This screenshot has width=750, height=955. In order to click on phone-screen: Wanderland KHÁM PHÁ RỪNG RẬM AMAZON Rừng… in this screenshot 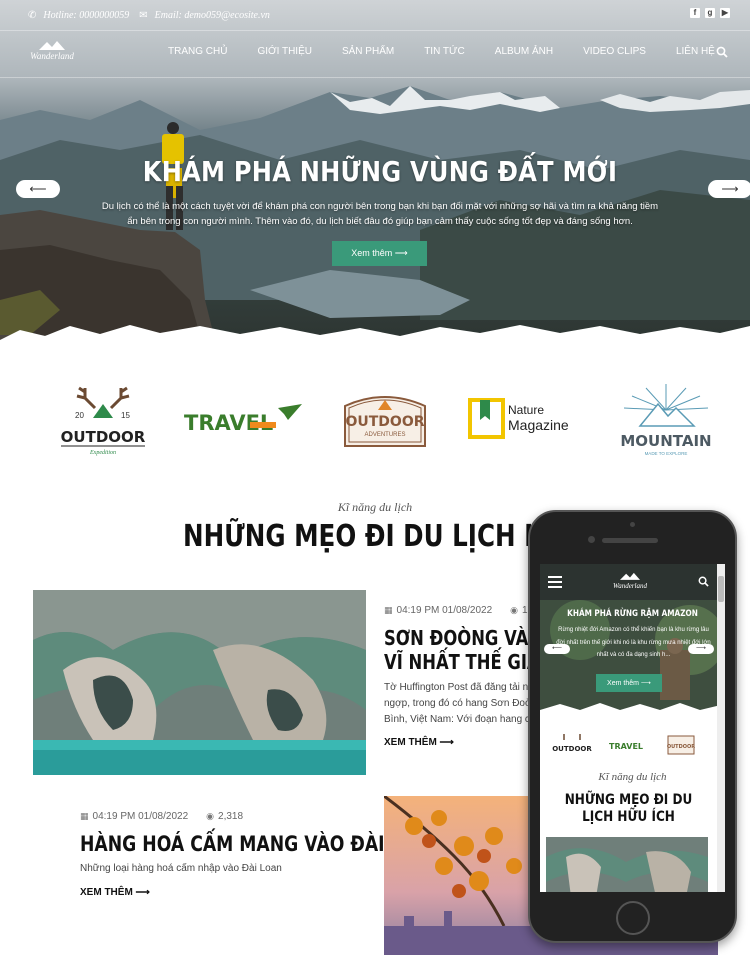, I will do `click(632, 728)`.